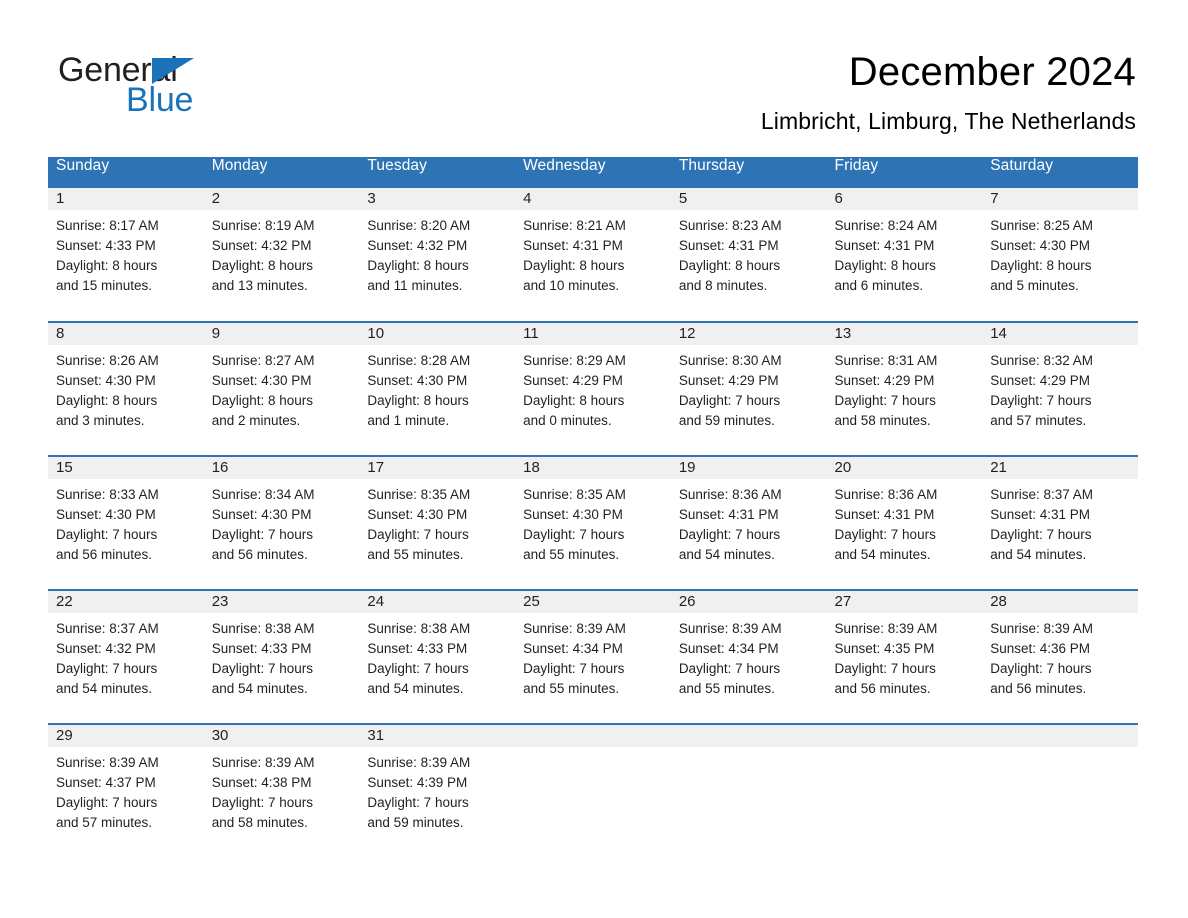 The height and width of the screenshot is (918, 1188). What do you see at coordinates (437, 602) in the screenshot?
I see `day-number: 24` at bounding box center [437, 602].